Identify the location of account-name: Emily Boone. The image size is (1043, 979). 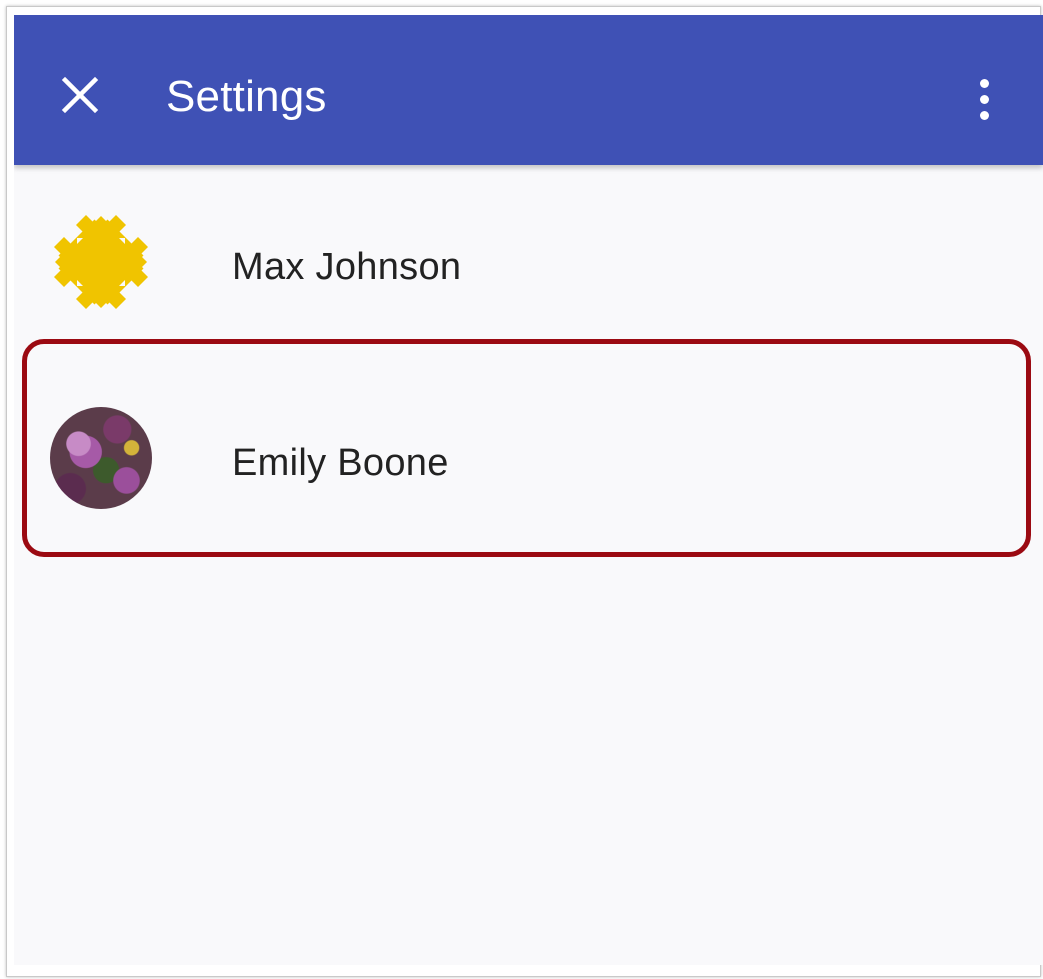
(340, 463).